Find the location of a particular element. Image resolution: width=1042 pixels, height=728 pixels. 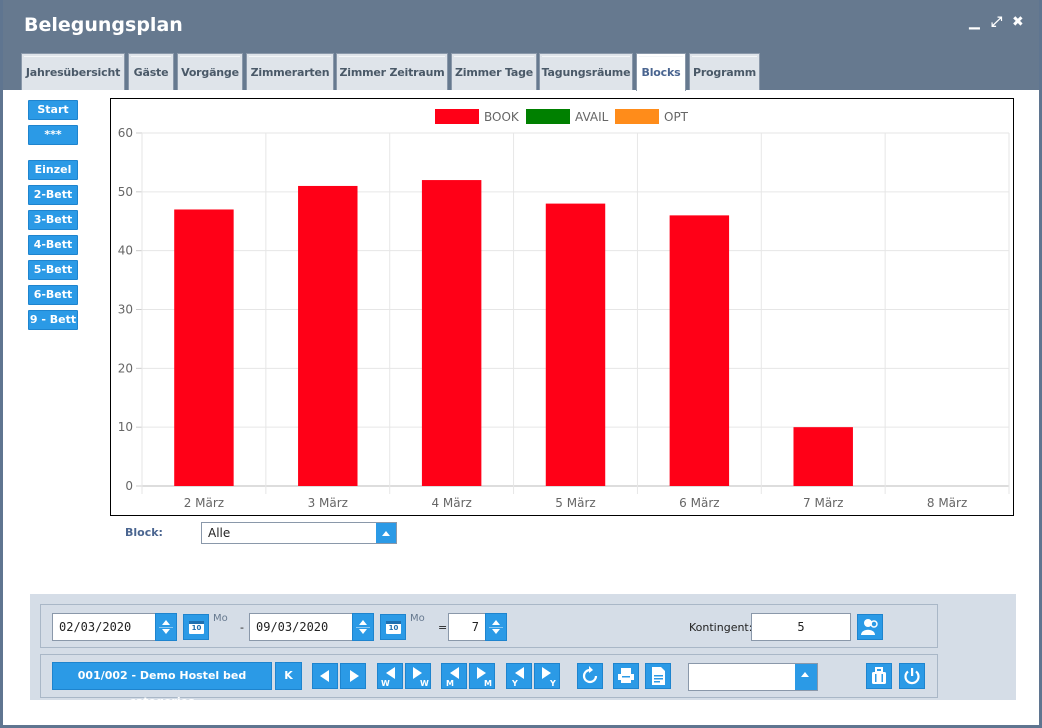

x-tick-label: 3 März is located at coordinates (328, 503).